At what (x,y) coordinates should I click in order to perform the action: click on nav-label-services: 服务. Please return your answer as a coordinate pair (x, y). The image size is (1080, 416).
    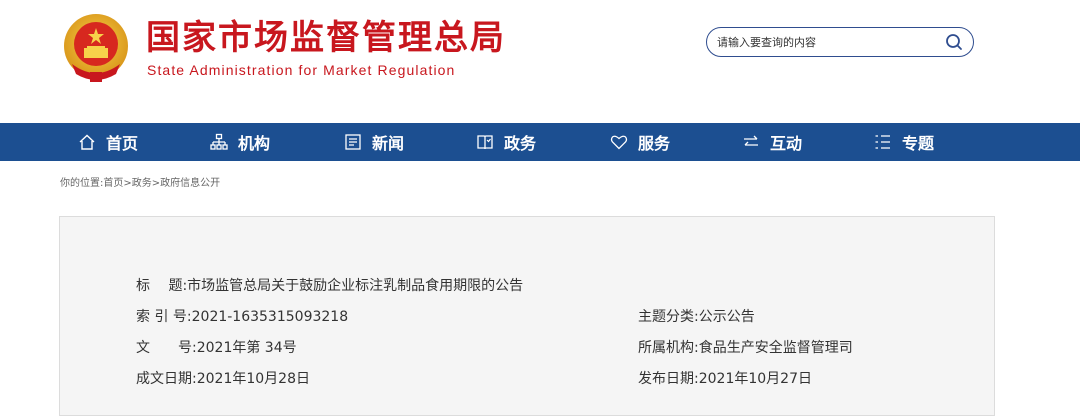
    Looking at the image, I should click on (654, 143).